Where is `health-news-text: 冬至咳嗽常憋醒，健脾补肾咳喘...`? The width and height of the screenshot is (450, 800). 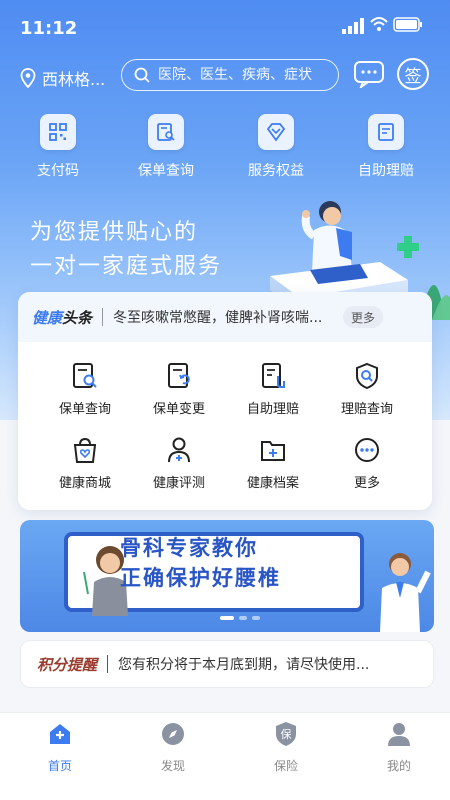
health-news-text: 冬至咳嗽常憋醒，健脾补肾咳喘... is located at coordinates (222, 317).